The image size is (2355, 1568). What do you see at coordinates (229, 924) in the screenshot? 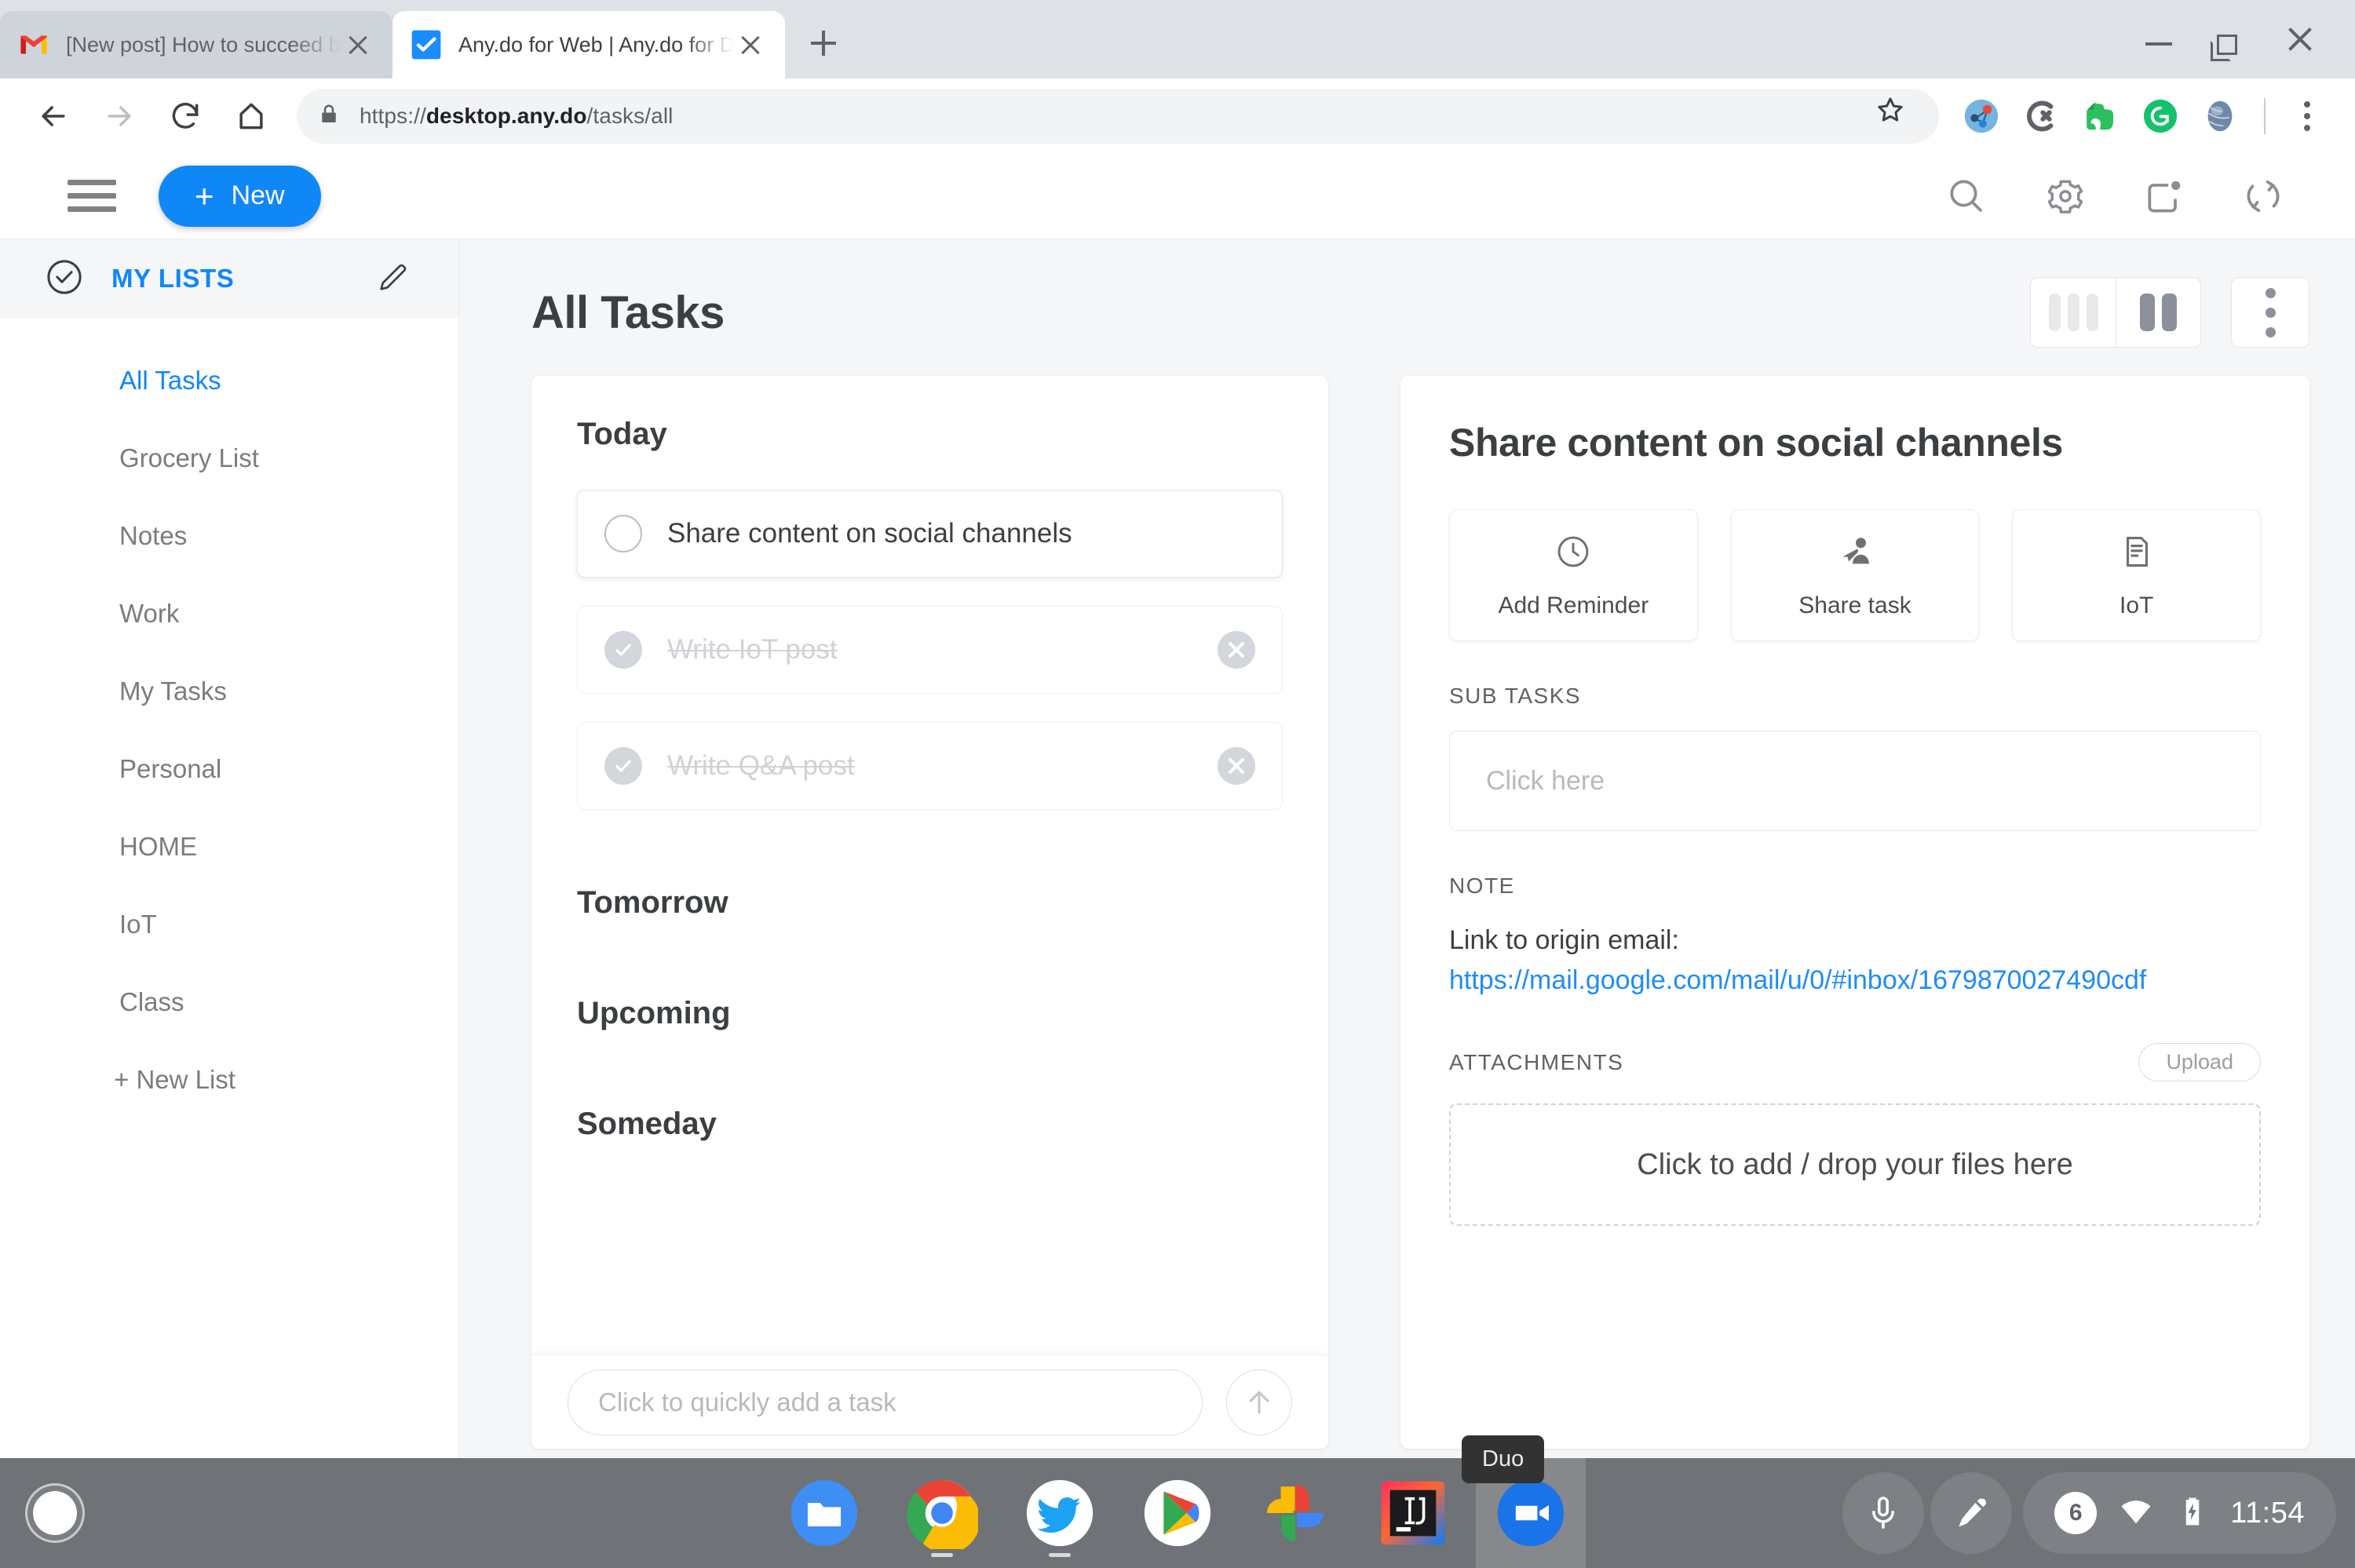
I see `sidebar-item-iot: IoT` at bounding box center [229, 924].